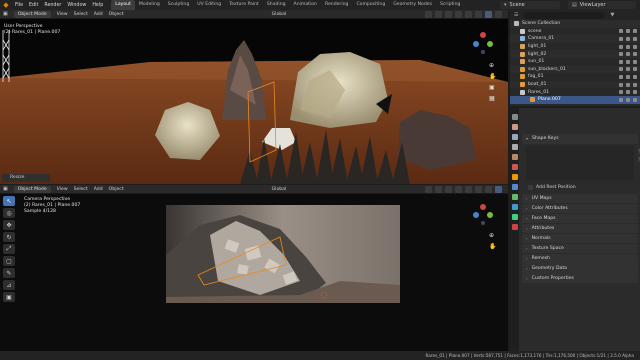 The image size is (640, 360). Describe the element at coordinates (514, 147) in the screenshot. I see `view-layer-tab-icon` at that location.